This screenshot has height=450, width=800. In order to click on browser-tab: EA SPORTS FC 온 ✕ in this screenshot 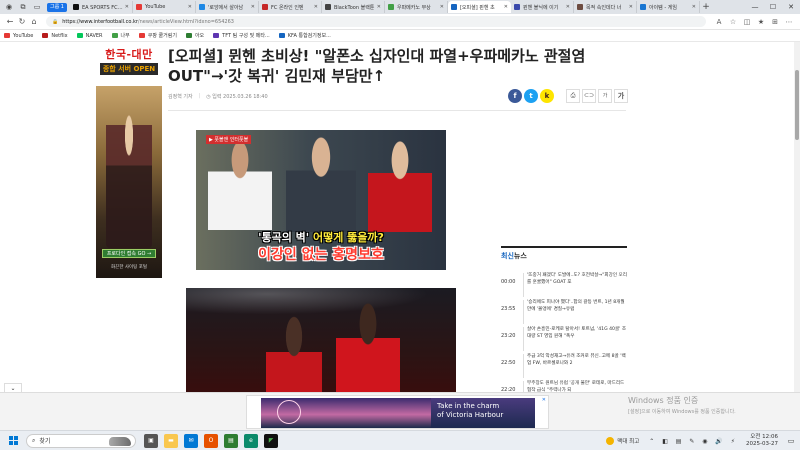, I will do `click(101, 7)`.